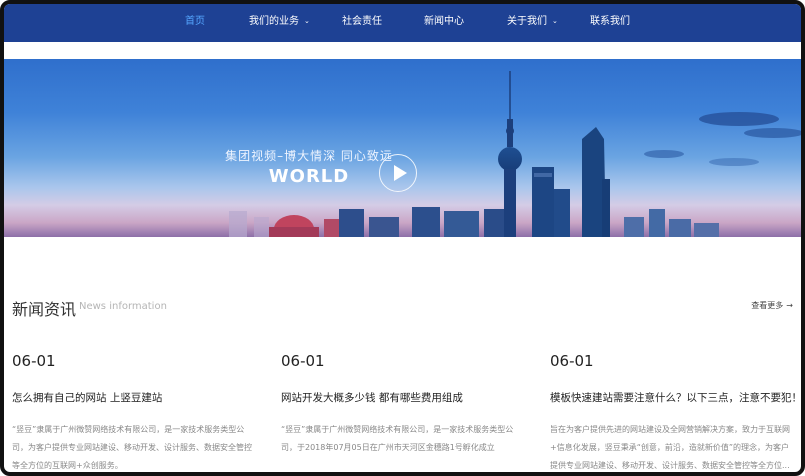 The height and width of the screenshot is (476, 805). What do you see at coordinates (309, 156) in the screenshot?
I see `banner-subtitle: 集团视频–博大情深 同心致远` at bounding box center [309, 156].